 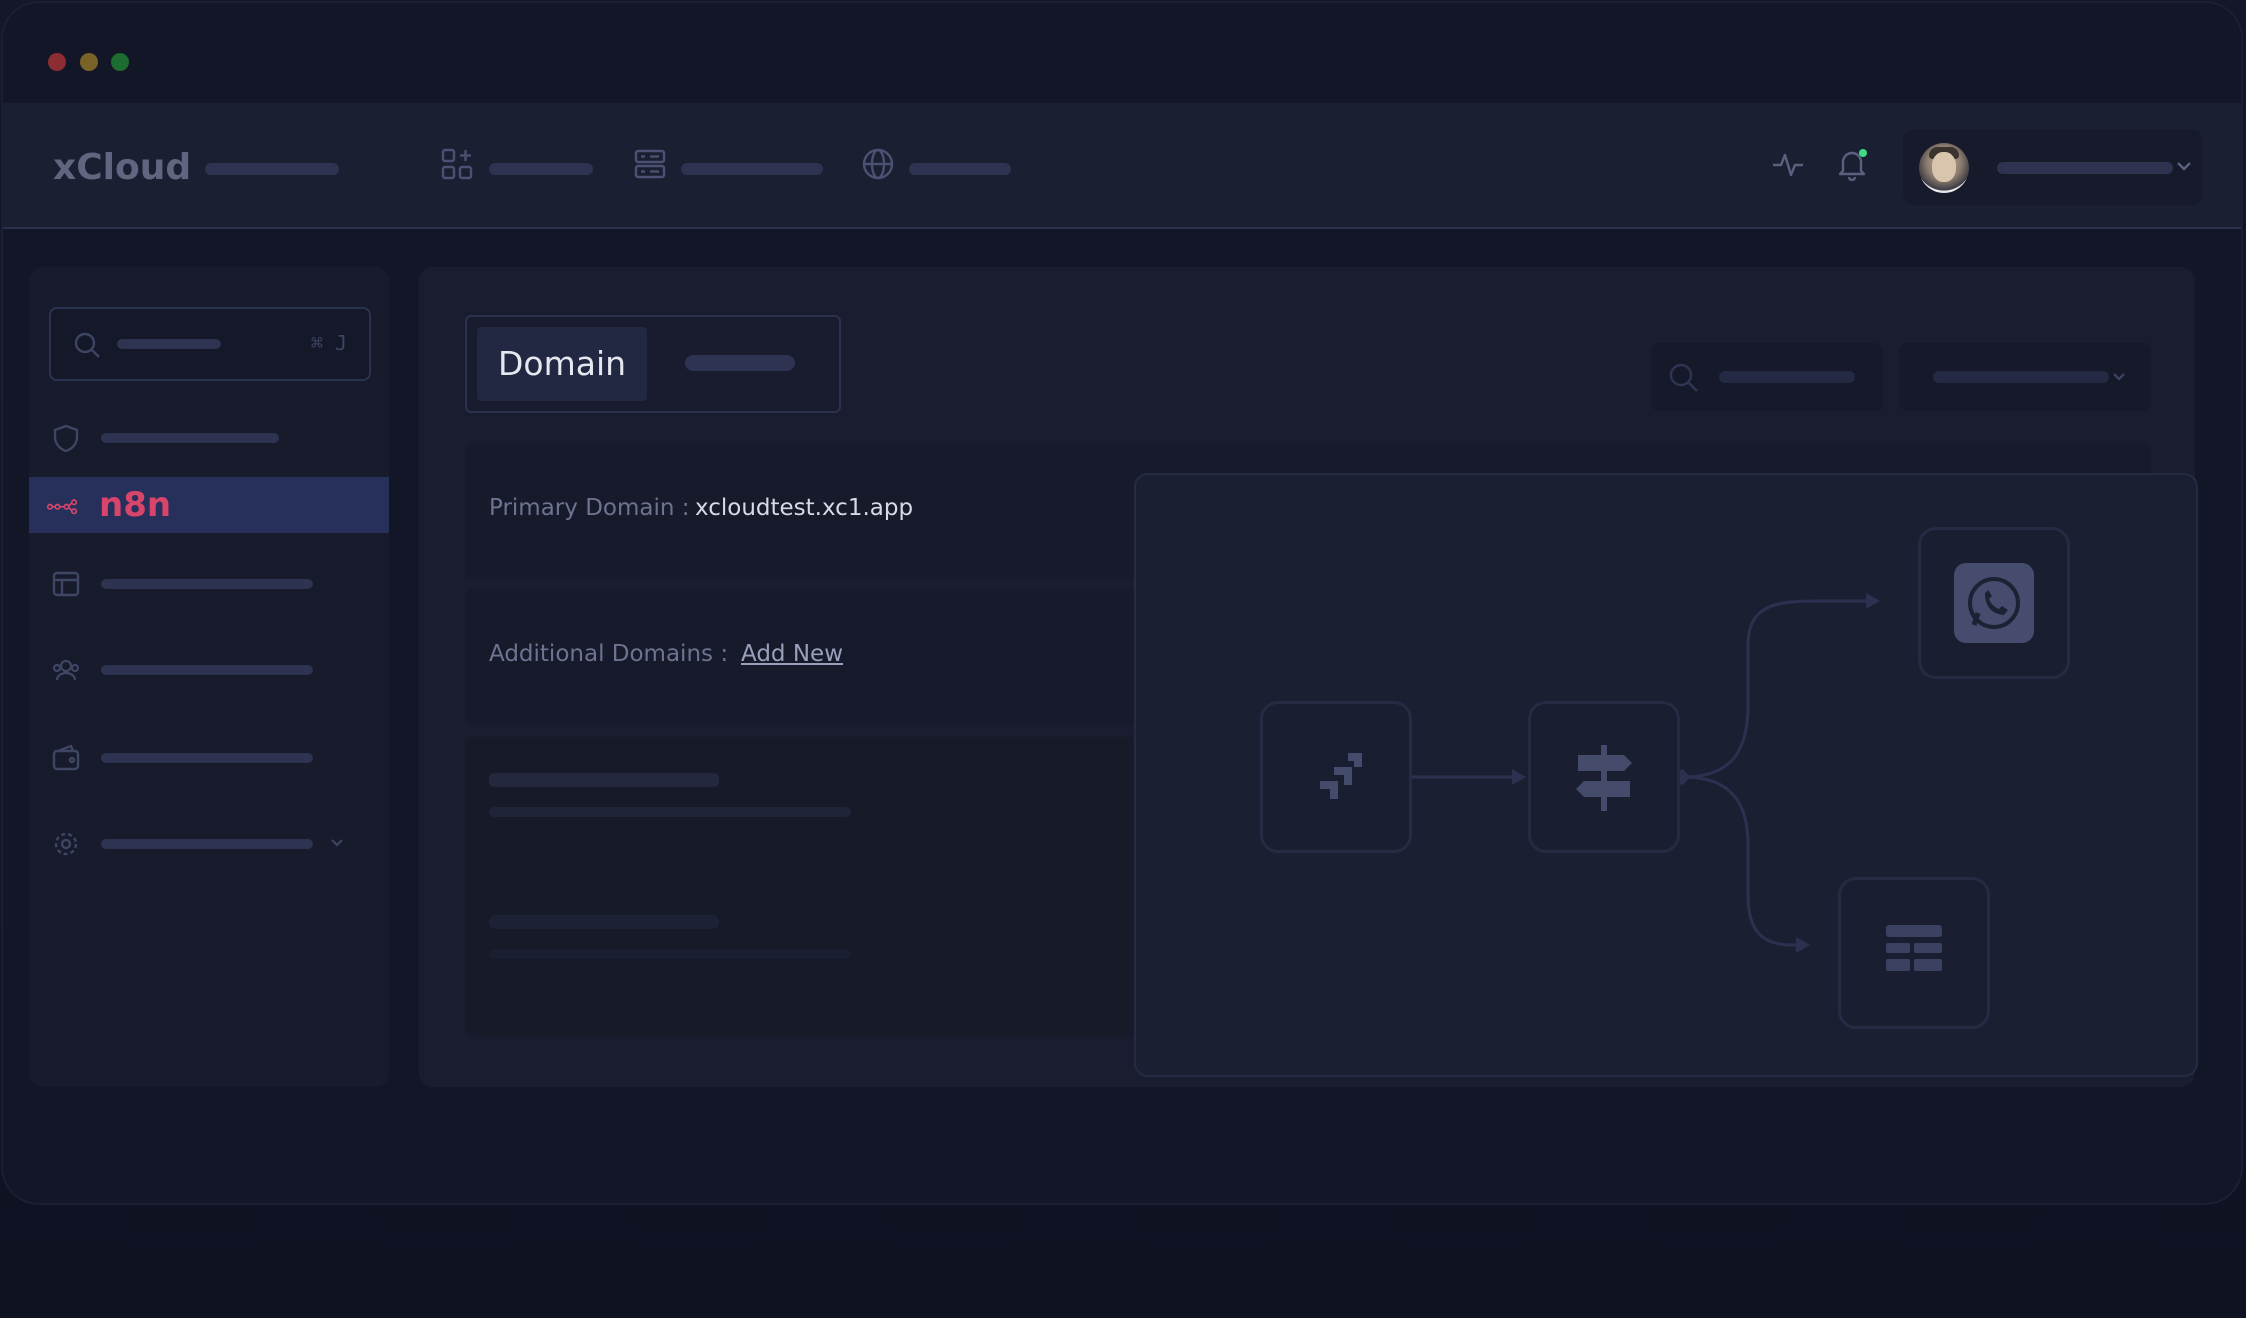 I want to click on whatsapp-icon, so click(x=1994, y=603).